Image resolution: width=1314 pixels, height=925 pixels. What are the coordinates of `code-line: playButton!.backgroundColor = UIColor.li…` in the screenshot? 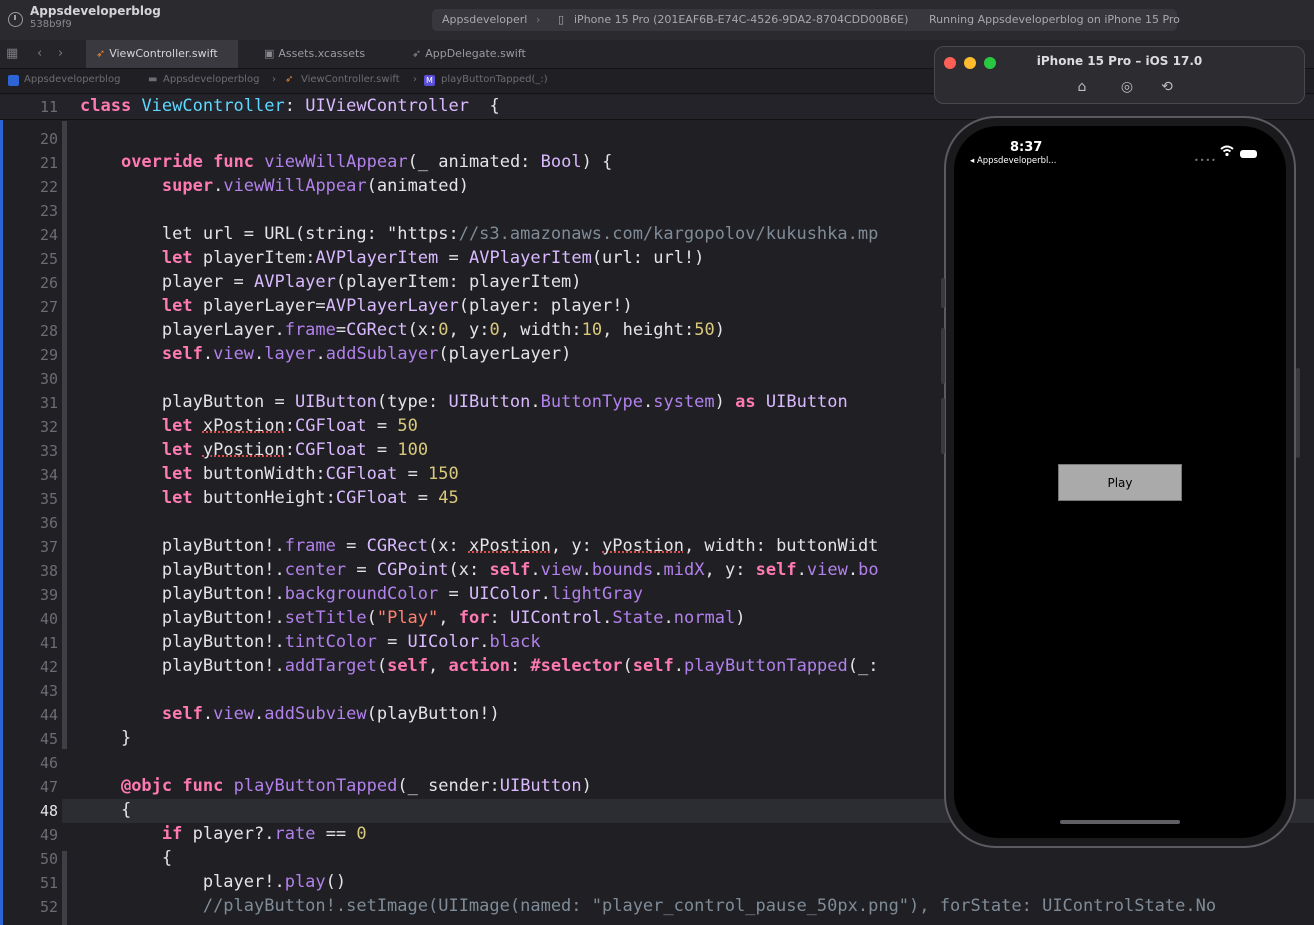 It's located at (361, 594).